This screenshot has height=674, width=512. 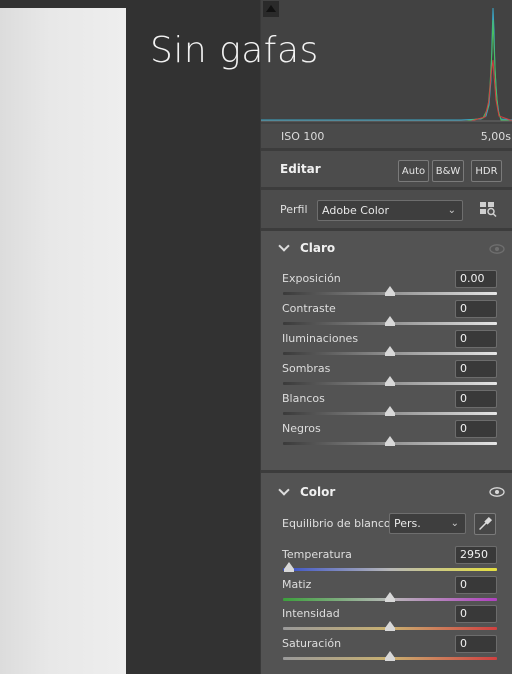 What do you see at coordinates (448, 171) in the screenshot?
I see `bw-button: B&W` at bounding box center [448, 171].